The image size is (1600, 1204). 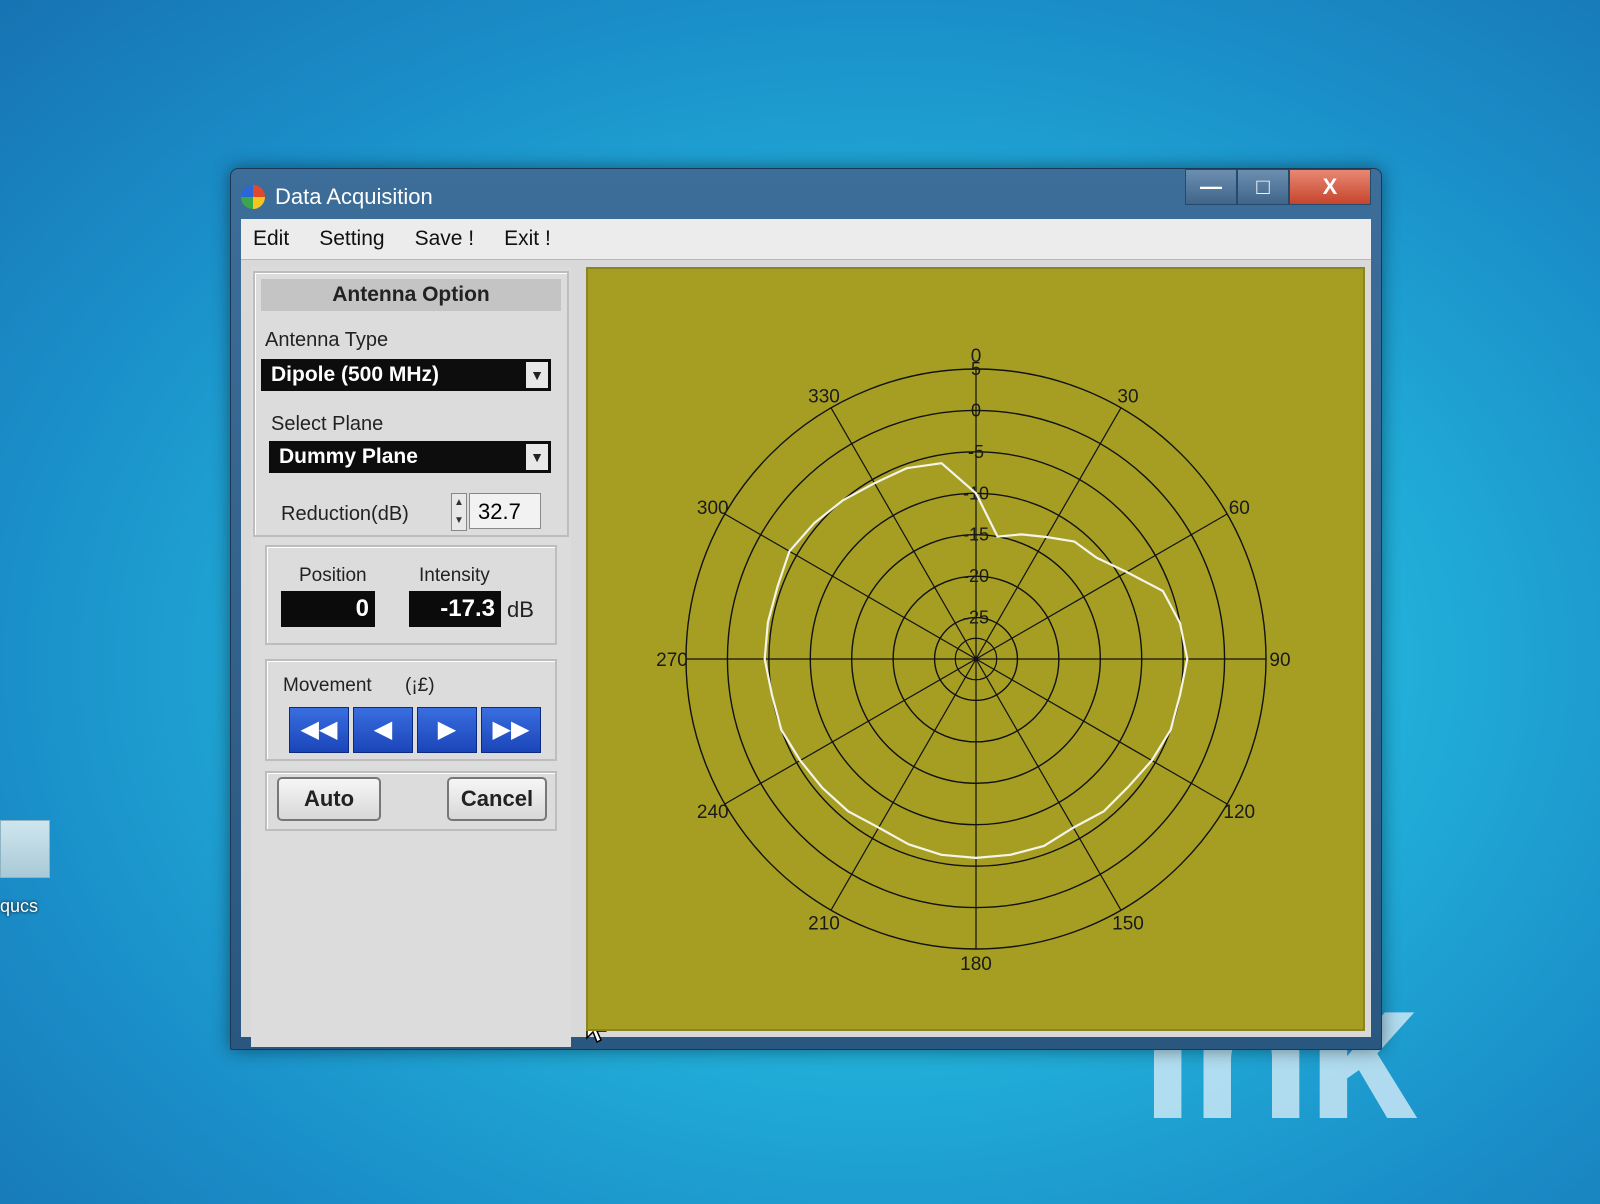 I want to click on radial-tick-label: -20, so click(x=976, y=576).